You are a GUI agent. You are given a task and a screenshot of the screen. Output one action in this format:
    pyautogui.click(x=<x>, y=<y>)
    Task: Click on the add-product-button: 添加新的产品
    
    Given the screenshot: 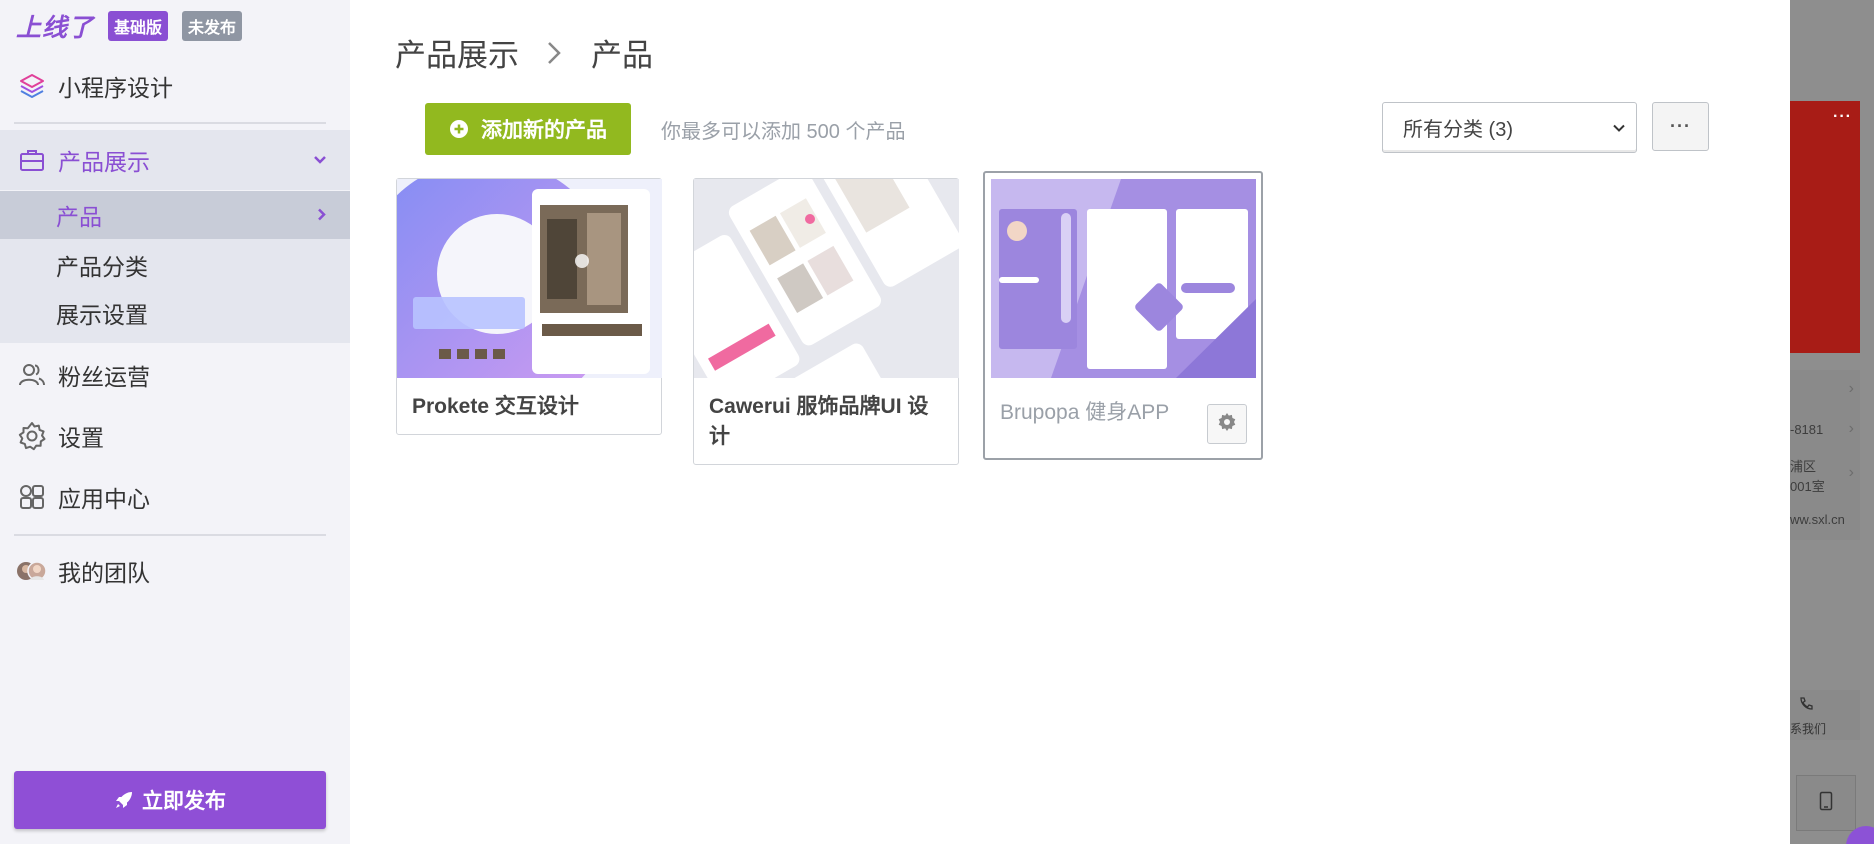 What is the action you would take?
    pyautogui.click(x=528, y=129)
    